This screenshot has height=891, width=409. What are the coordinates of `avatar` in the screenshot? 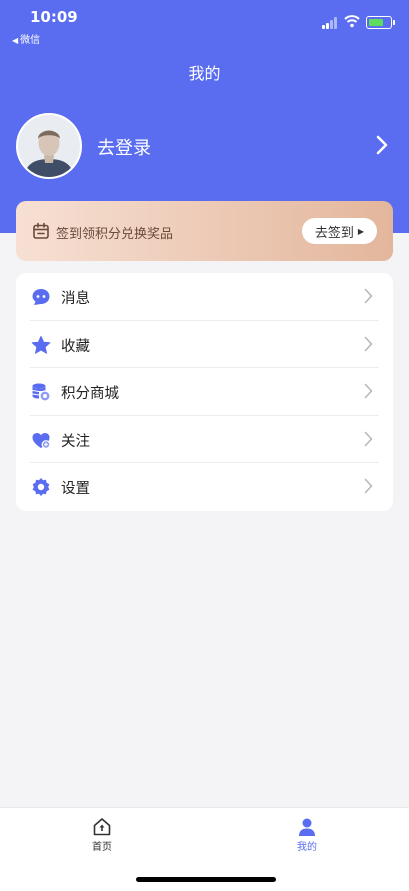 It's located at (49, 146).